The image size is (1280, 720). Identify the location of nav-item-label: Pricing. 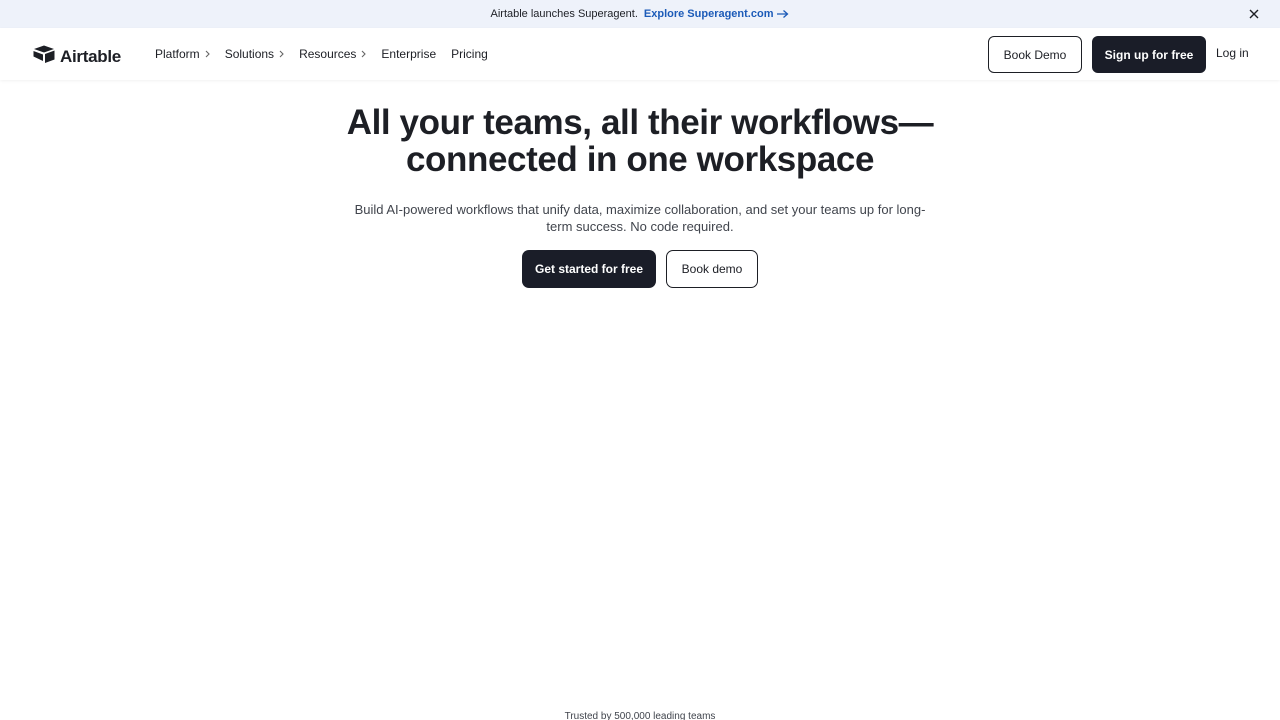
(469, 54).